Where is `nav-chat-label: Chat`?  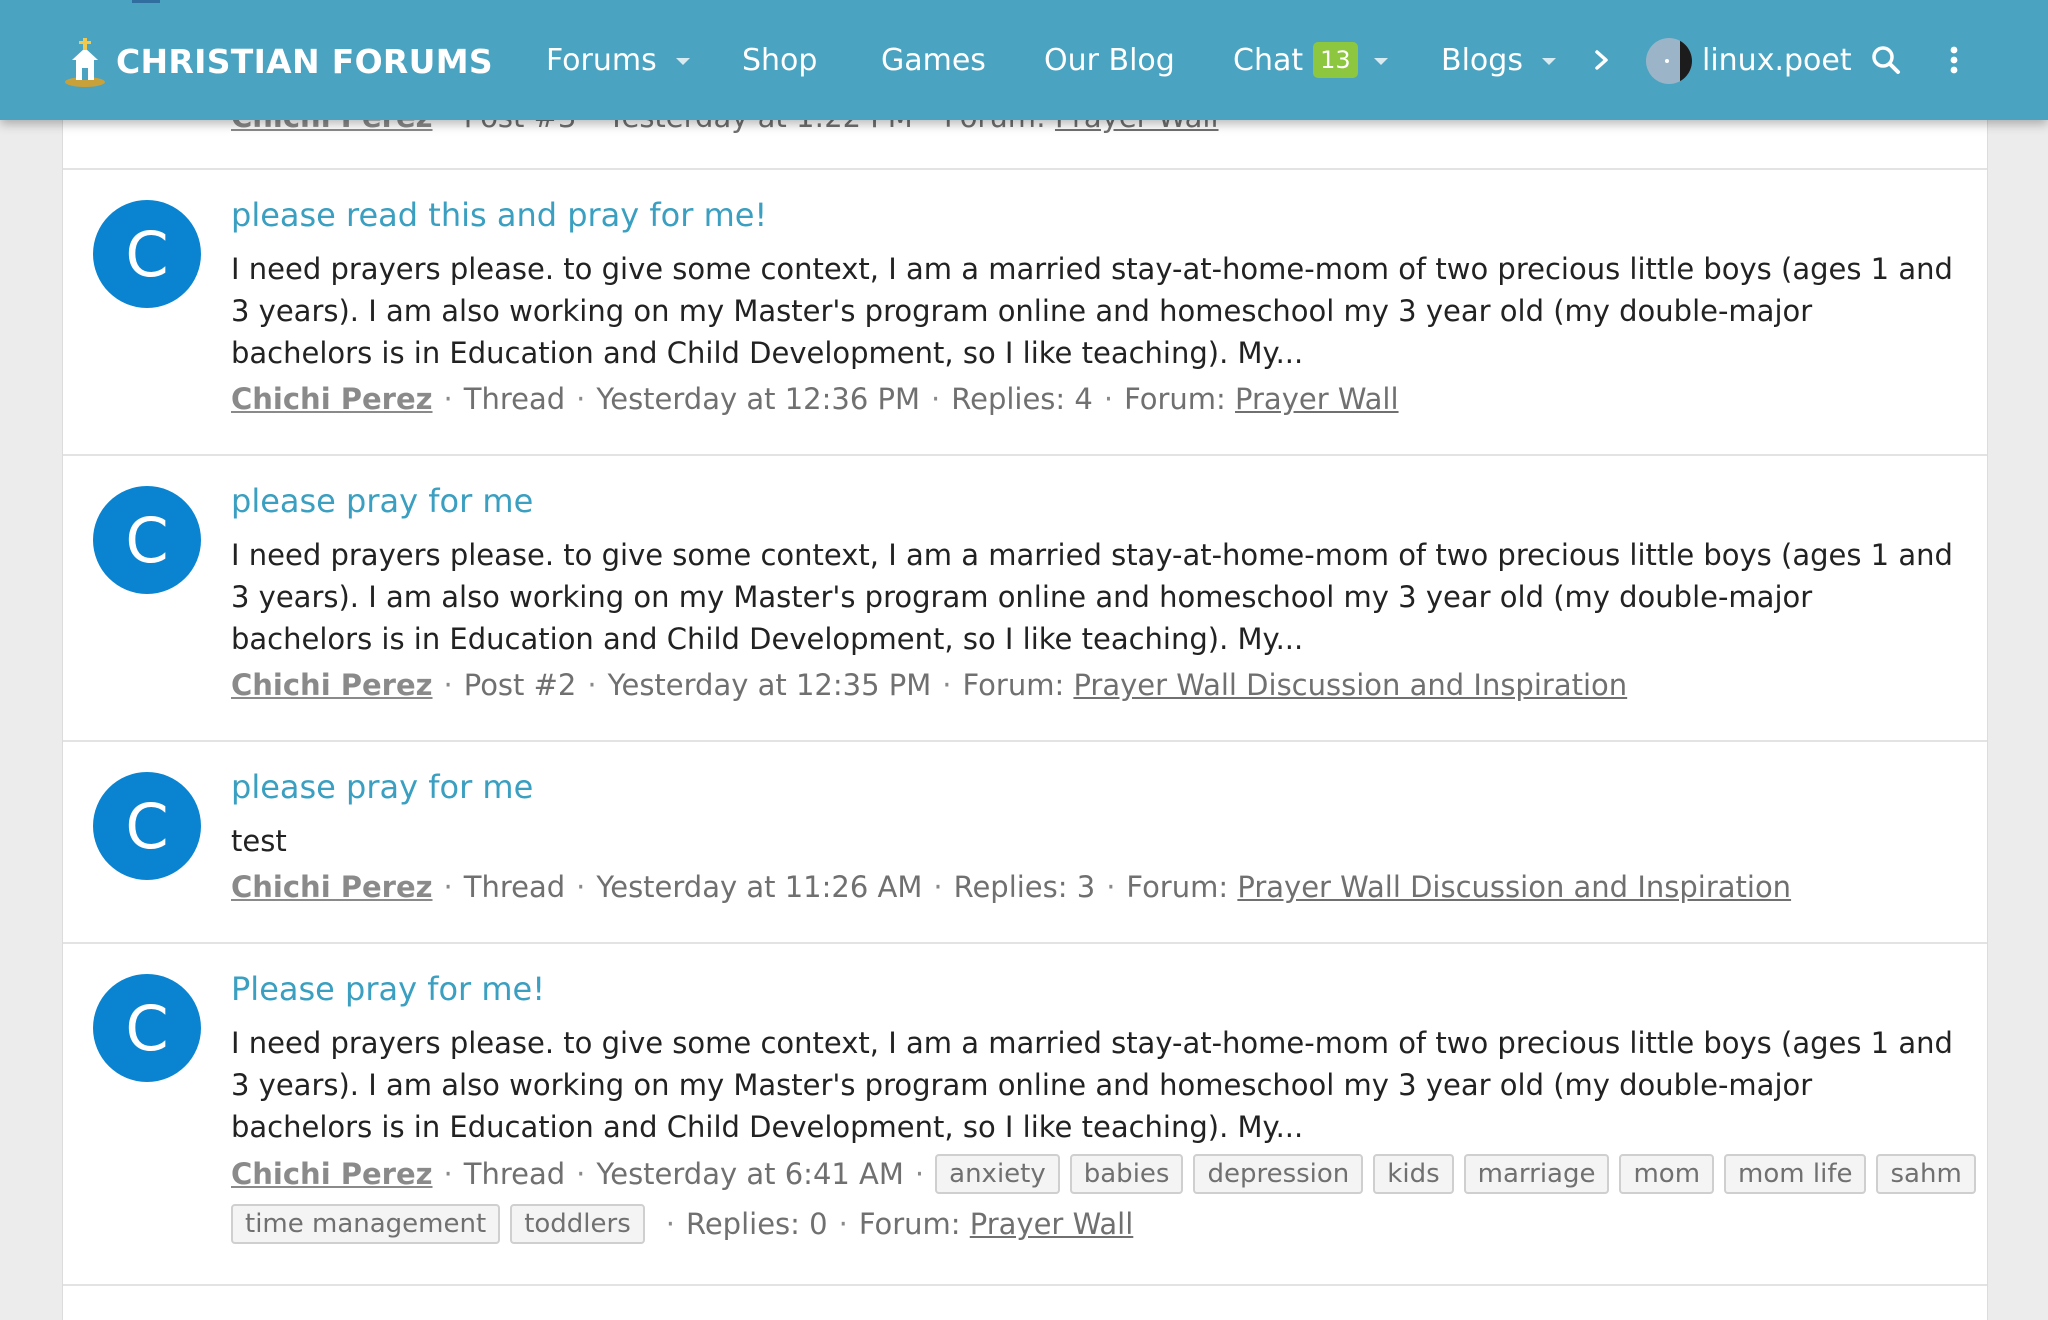 nav-chat-label: Chat is located at coordinates (1268, 60).